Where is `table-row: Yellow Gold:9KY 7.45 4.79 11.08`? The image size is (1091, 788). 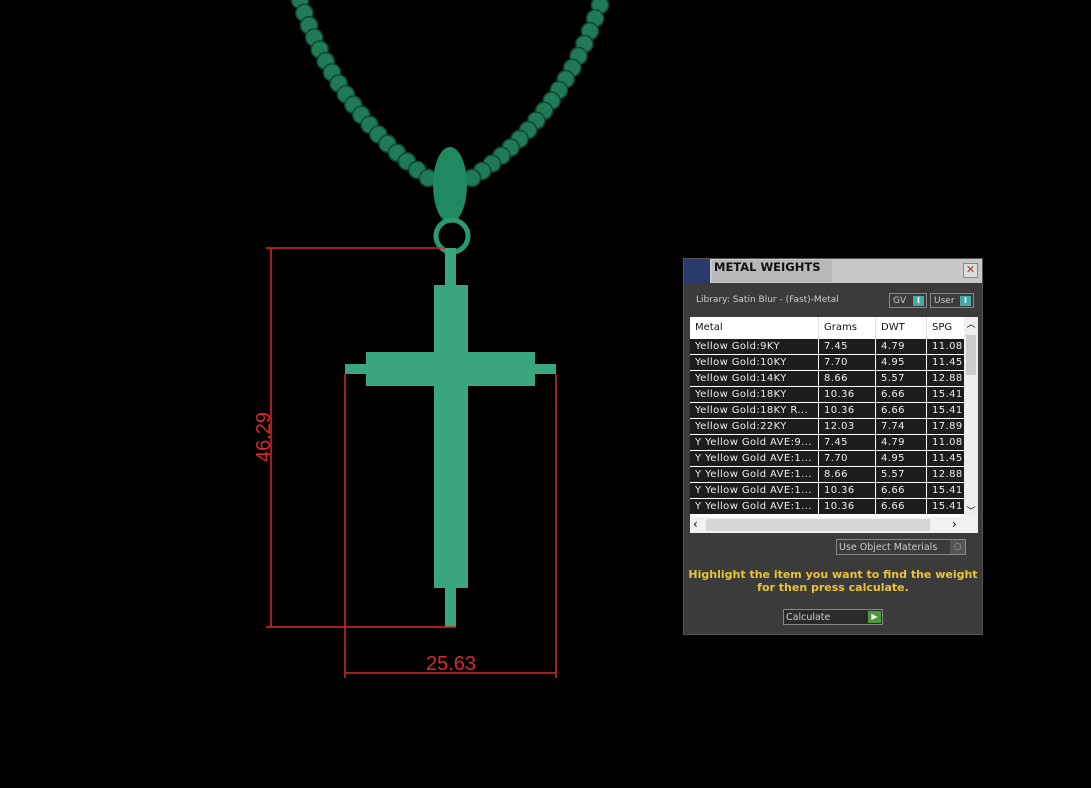 table-row: Yellow Gold:9KY 7.45 4.79 11.08 is located at coordinates (827, 347).